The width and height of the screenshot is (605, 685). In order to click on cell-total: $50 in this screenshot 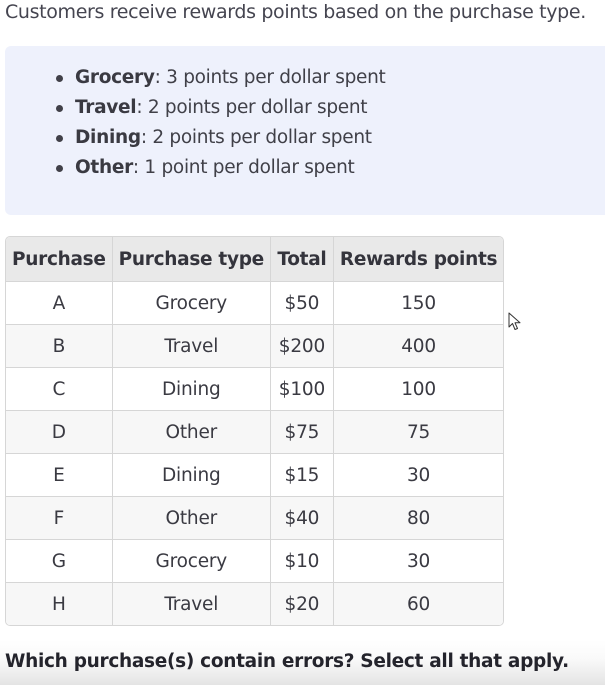, I will do `click(302, 303)`.